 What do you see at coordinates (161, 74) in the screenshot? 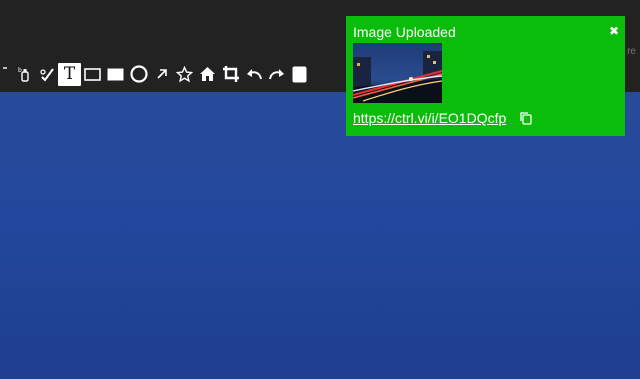
I see `arrow-icon` at bounding box center [161, 74].